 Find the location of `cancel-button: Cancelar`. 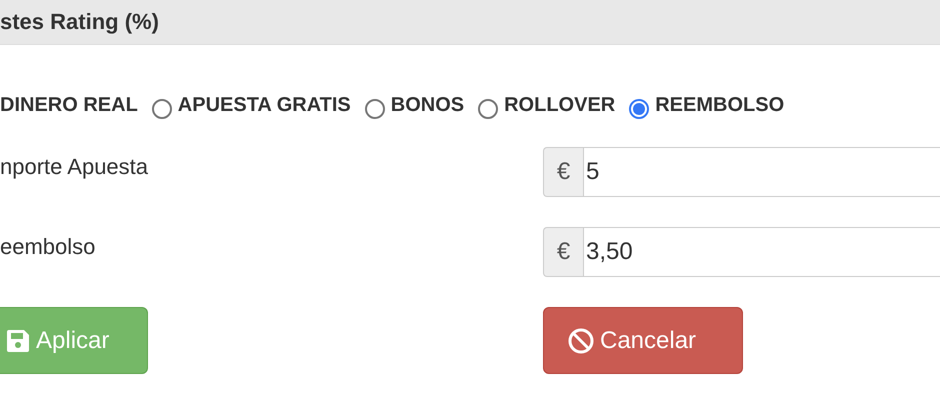

cancel-button: Cancelar is located at coordinates (643, 340).